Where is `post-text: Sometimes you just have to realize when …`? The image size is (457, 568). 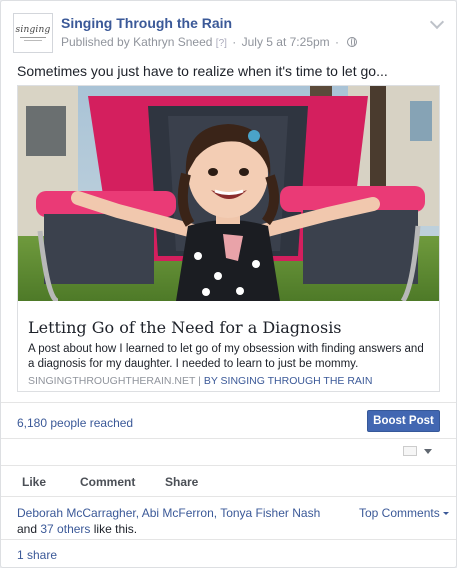 post-text: Sometimes you just have to realize when … is located at coordinates (202, 71).